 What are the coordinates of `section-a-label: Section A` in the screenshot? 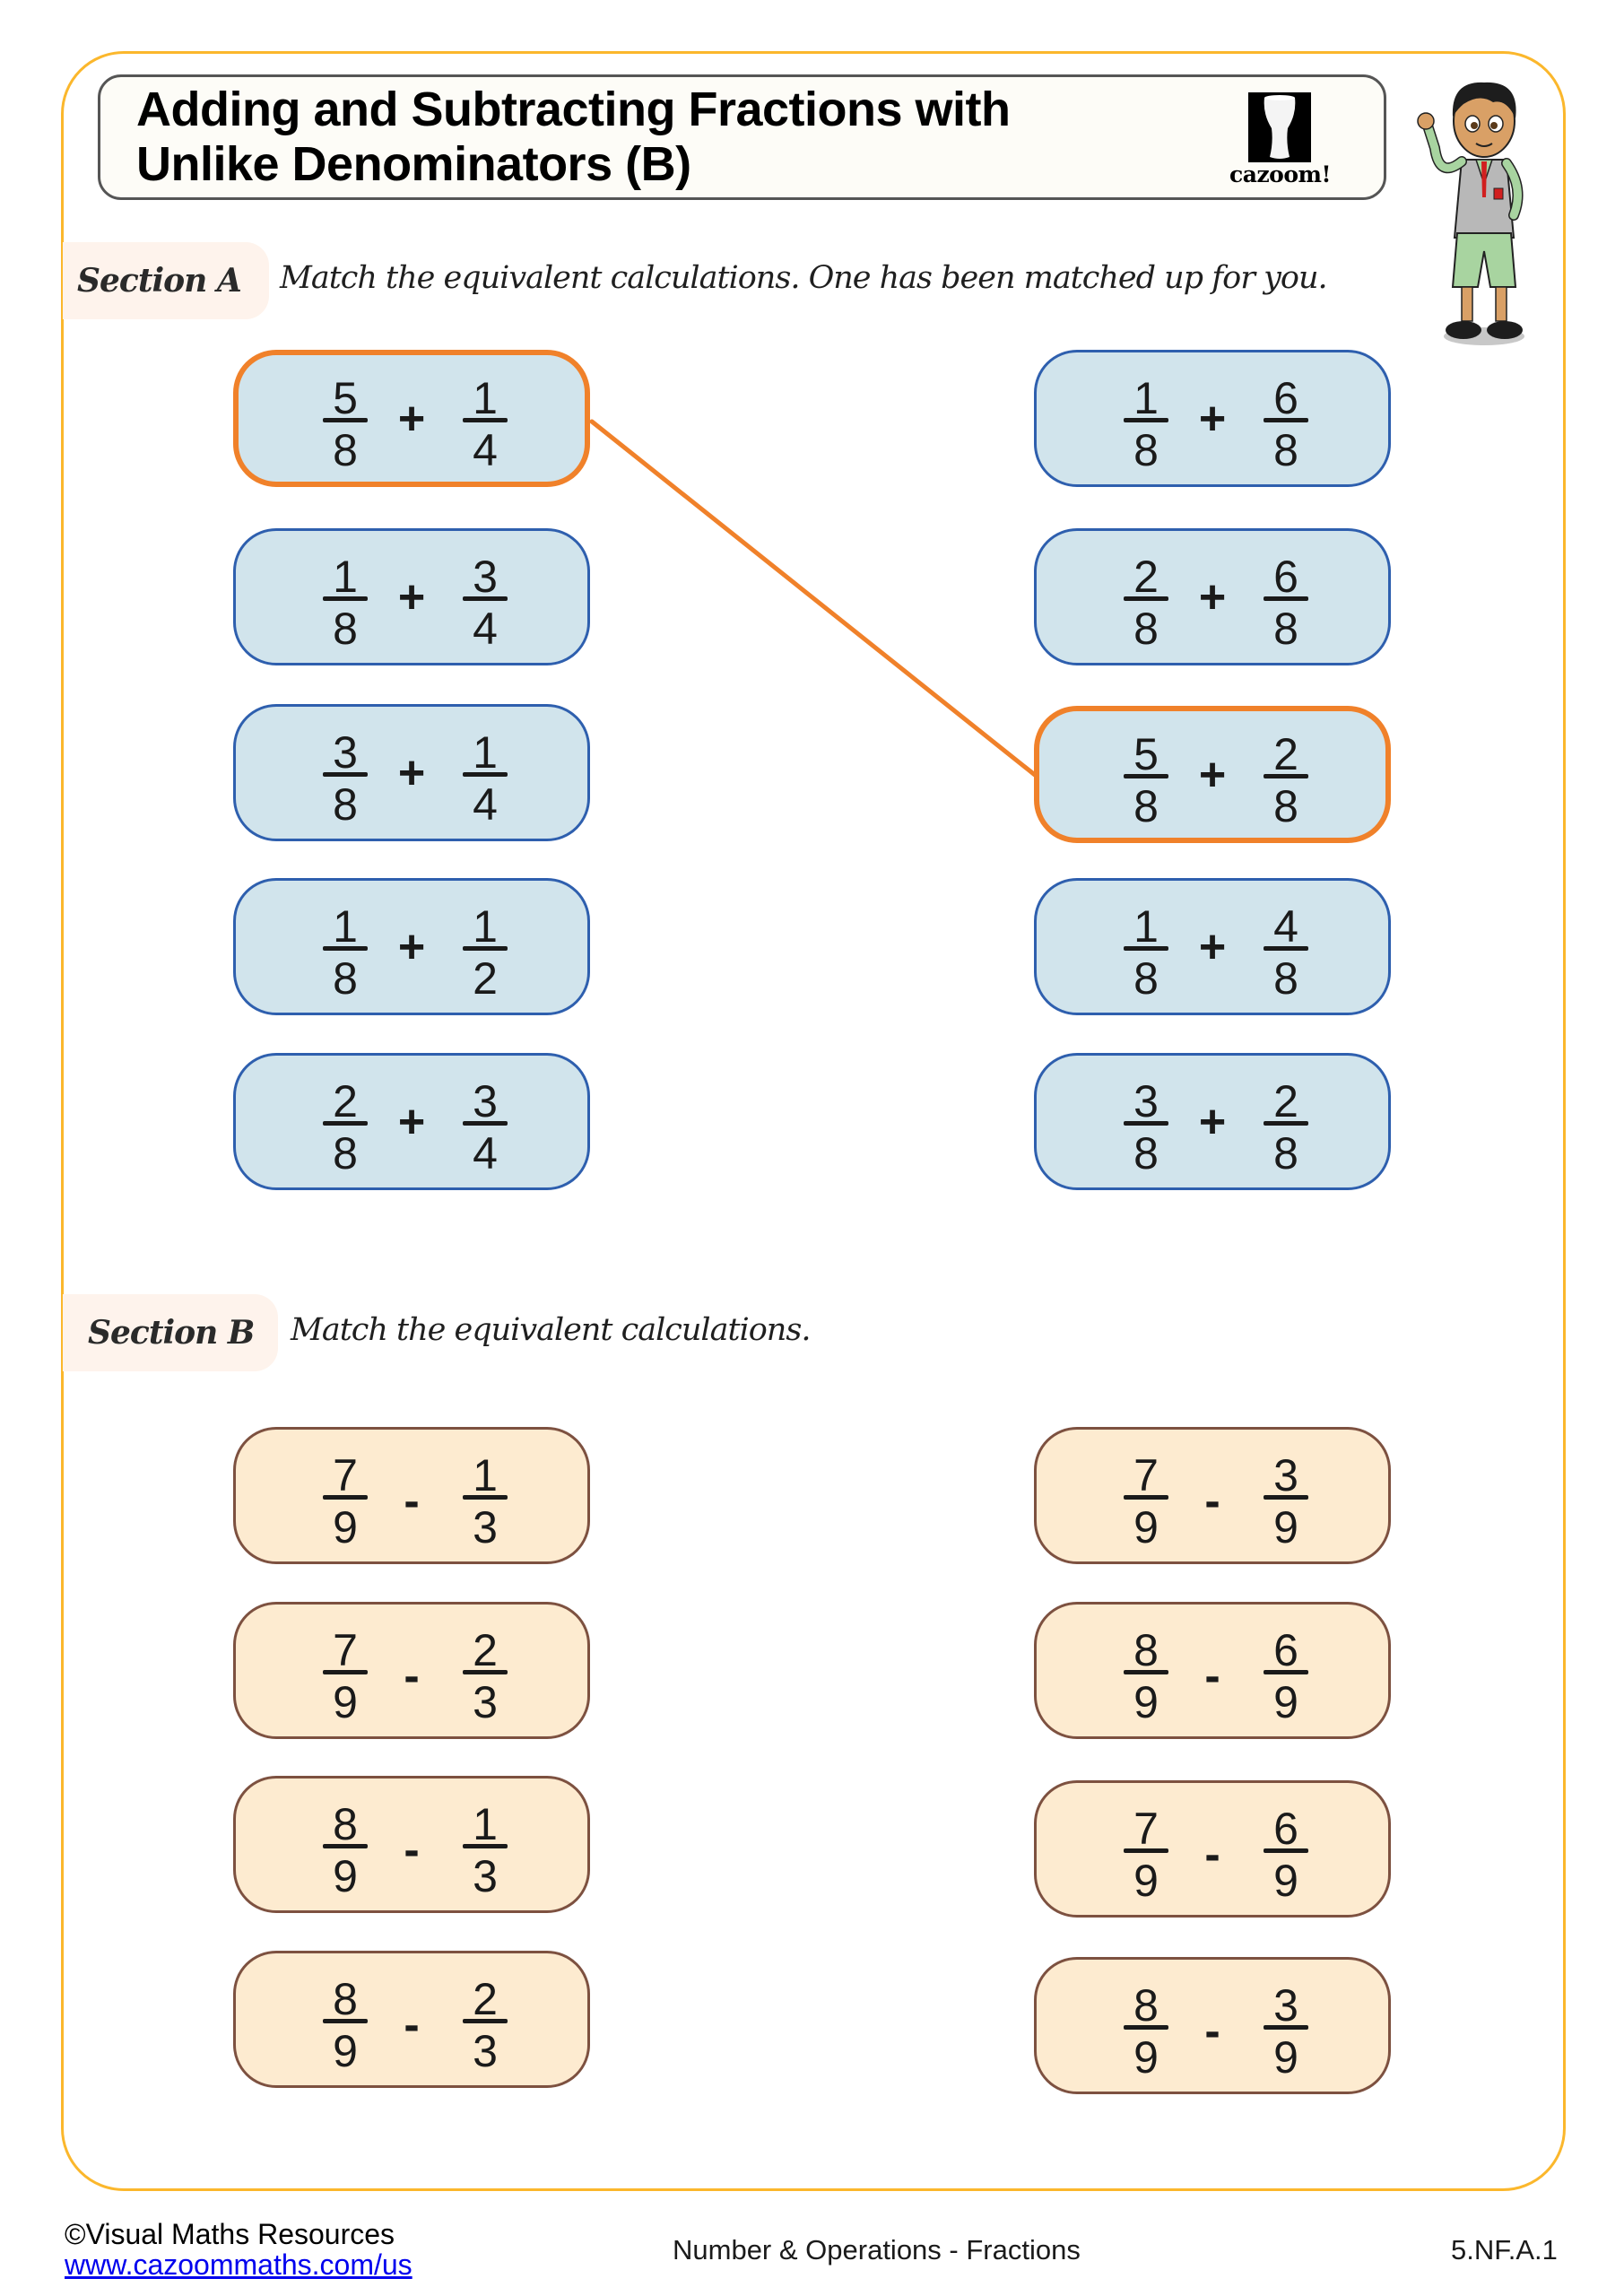 It's located at (166, 280).